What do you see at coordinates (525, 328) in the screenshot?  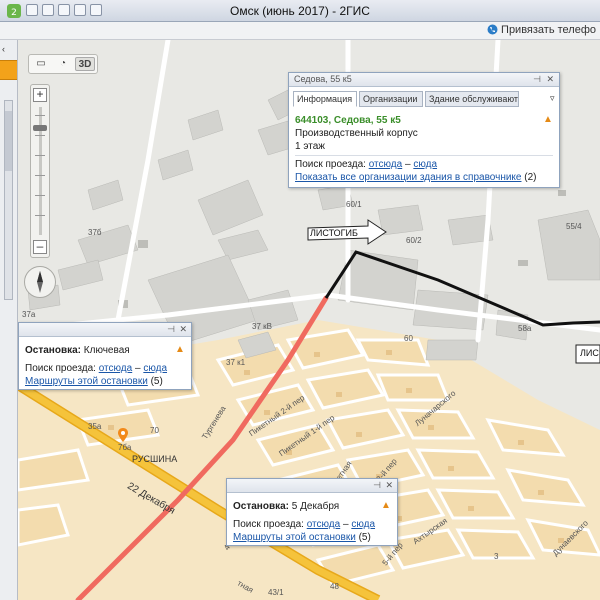 I see `house-number: 58а` at bounding box center [525, 328].